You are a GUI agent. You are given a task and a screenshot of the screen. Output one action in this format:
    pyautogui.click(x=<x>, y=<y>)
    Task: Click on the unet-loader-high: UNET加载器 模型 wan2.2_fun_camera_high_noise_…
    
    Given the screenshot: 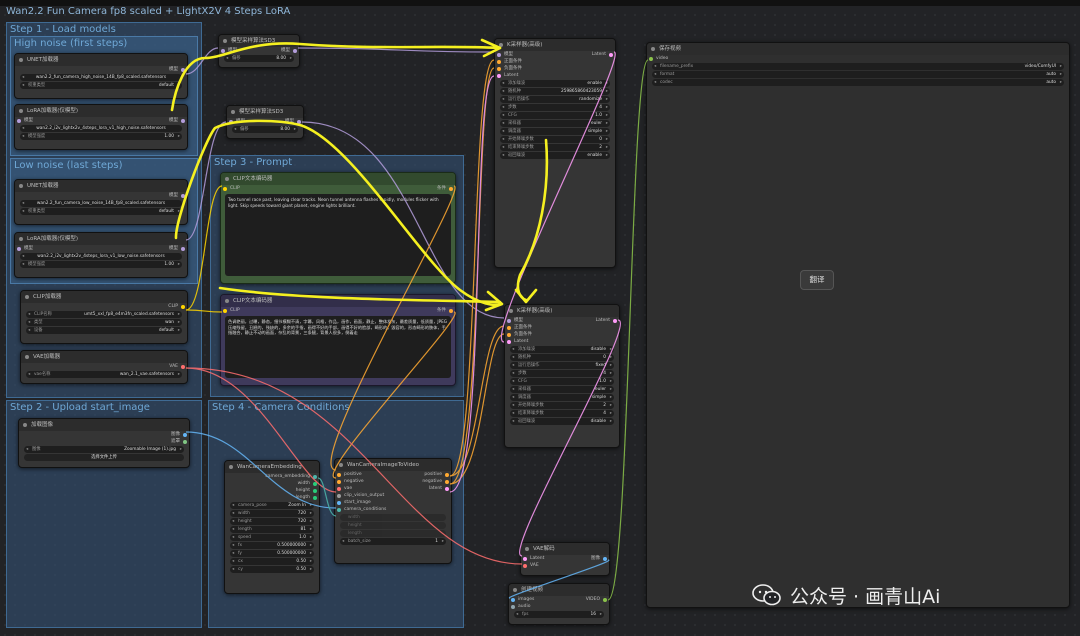 What is the action you would take?
    pyautogui.click(x=101, y=76)
    